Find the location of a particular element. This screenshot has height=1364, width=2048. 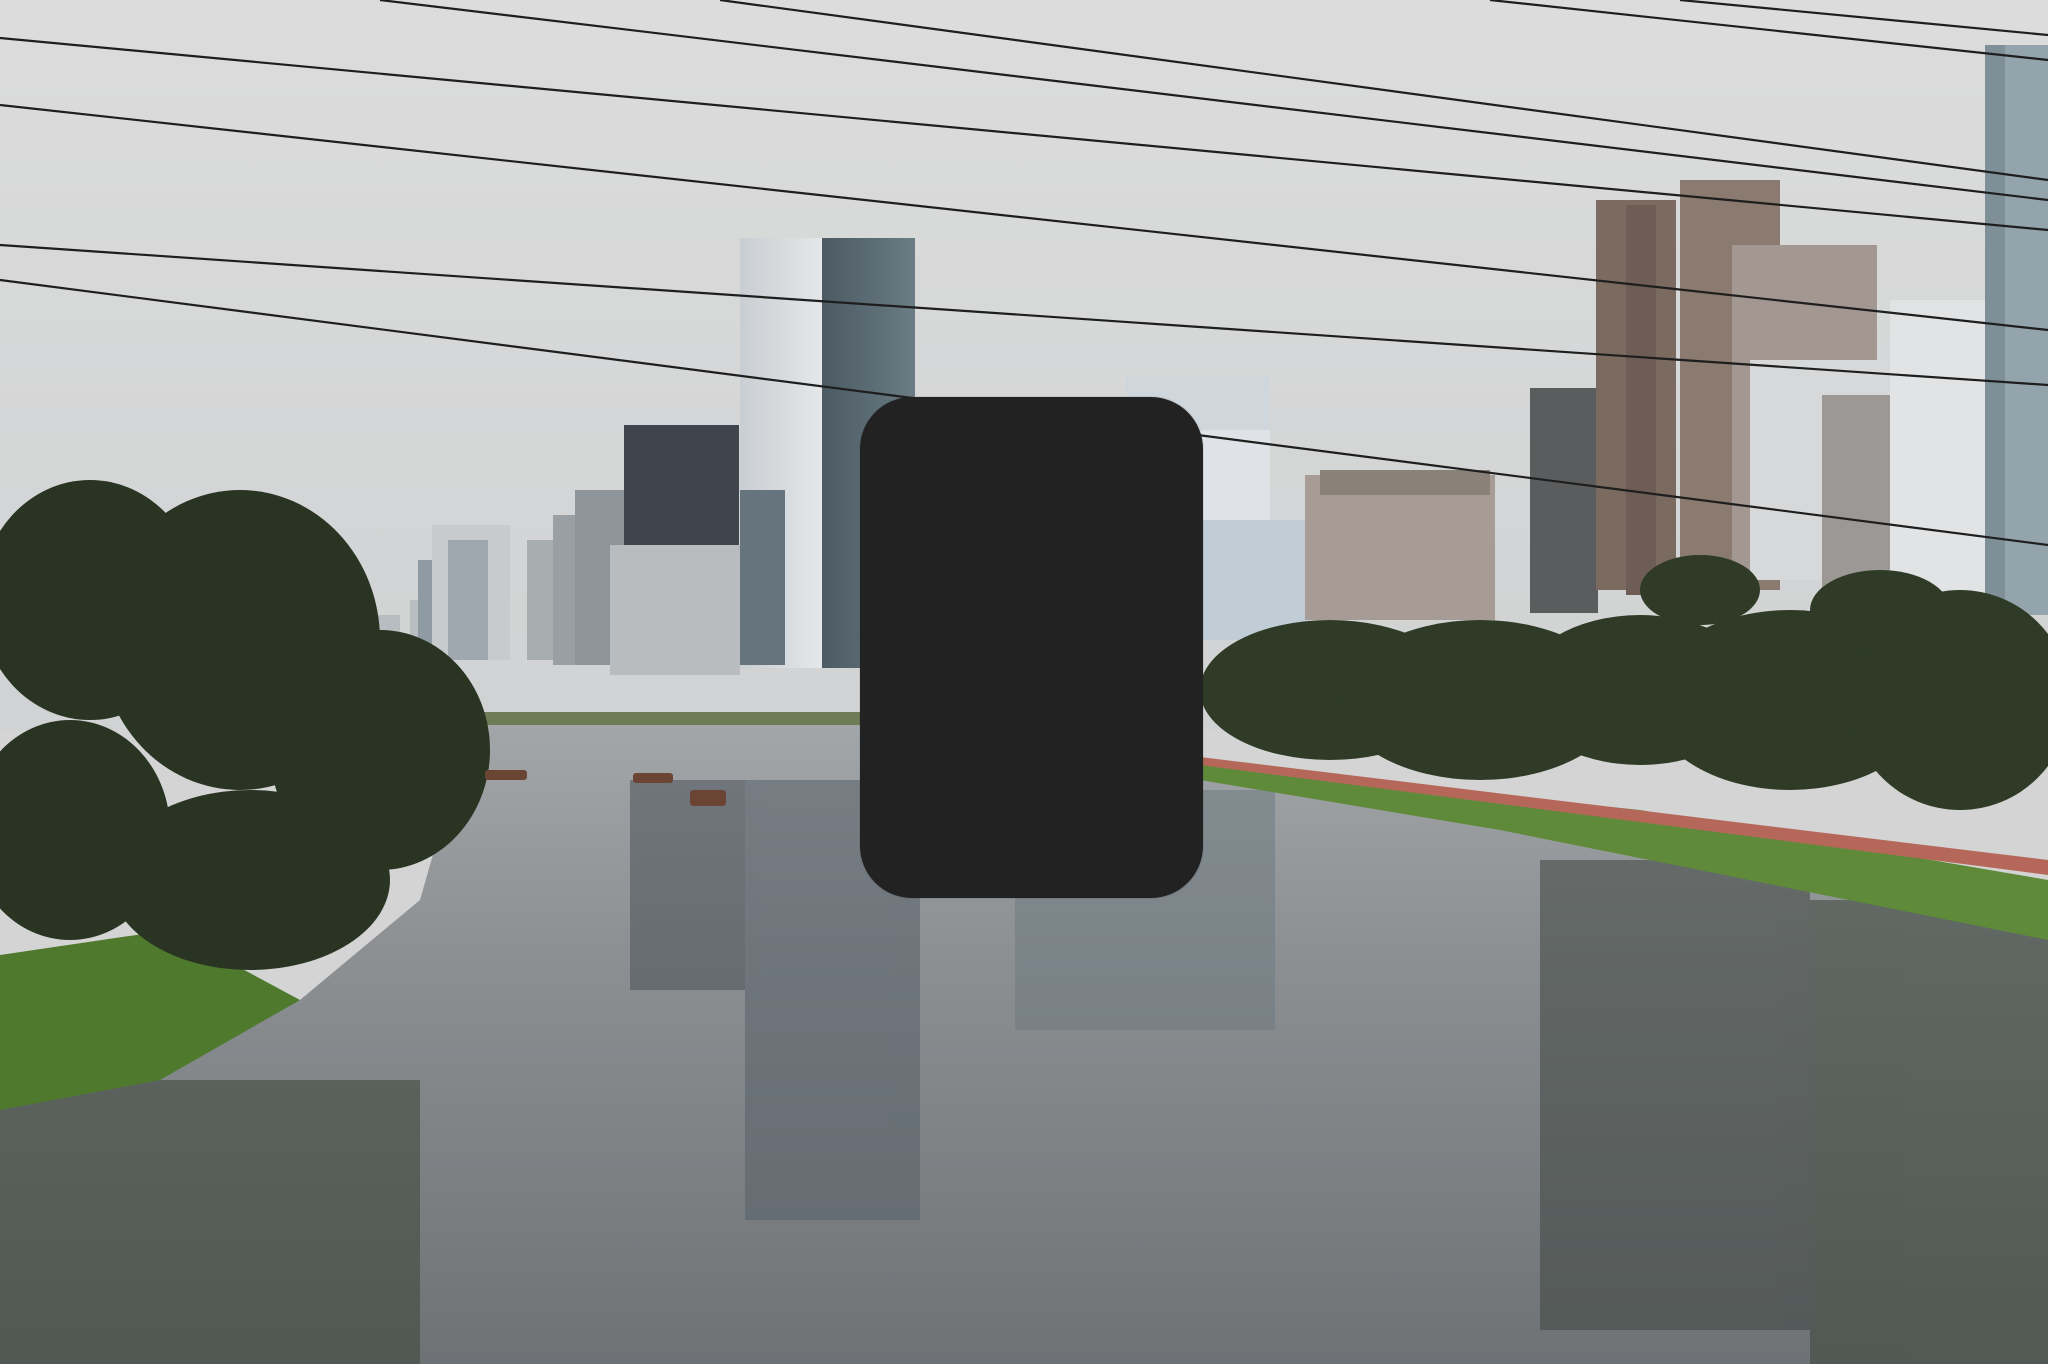

redaction-overlay is located at coordinates (1031, 647).